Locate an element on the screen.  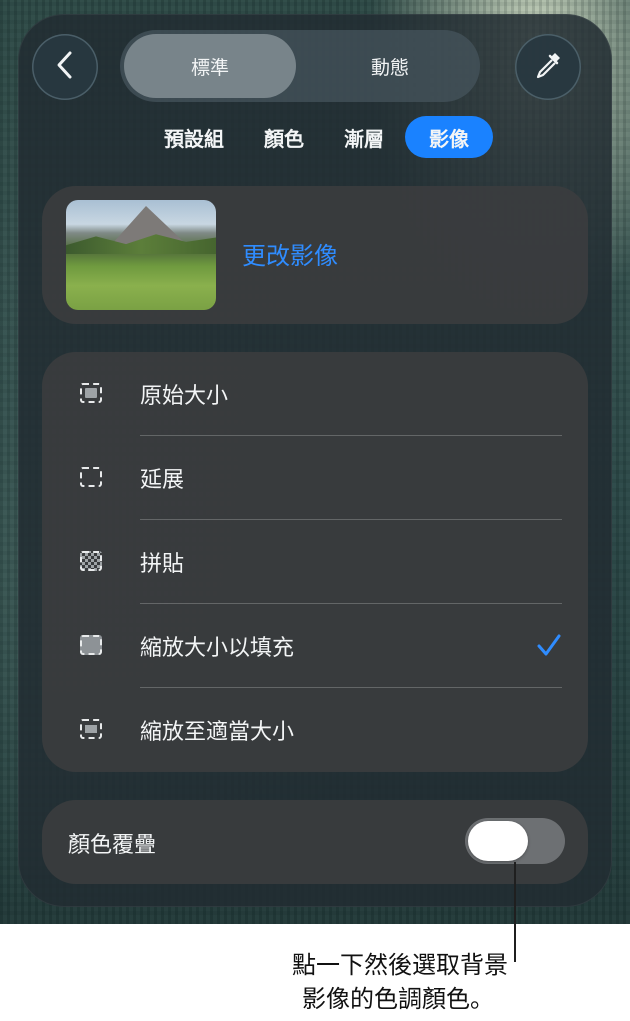
fill-type-tabs: 預設組 顏色 漸層 影像 is located at coordinates (315, 137).